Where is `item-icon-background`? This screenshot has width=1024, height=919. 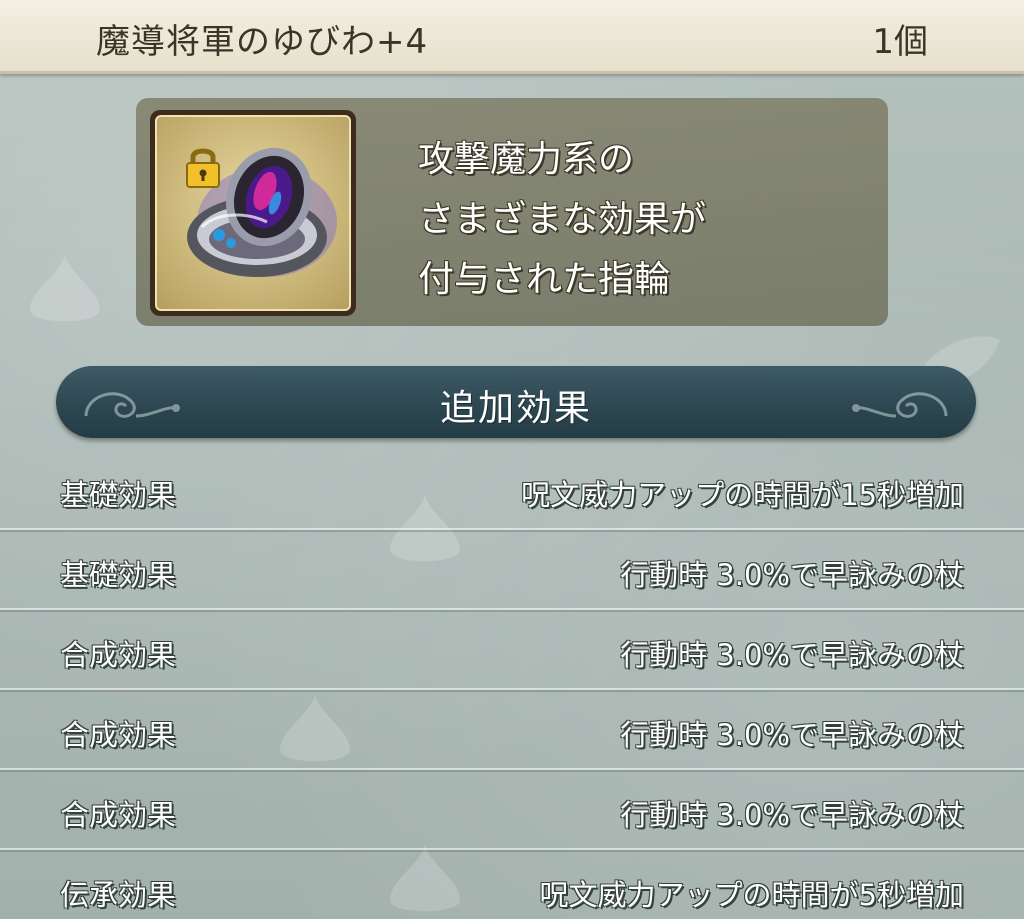
item-icon-background is located at coordinates (253, 213).